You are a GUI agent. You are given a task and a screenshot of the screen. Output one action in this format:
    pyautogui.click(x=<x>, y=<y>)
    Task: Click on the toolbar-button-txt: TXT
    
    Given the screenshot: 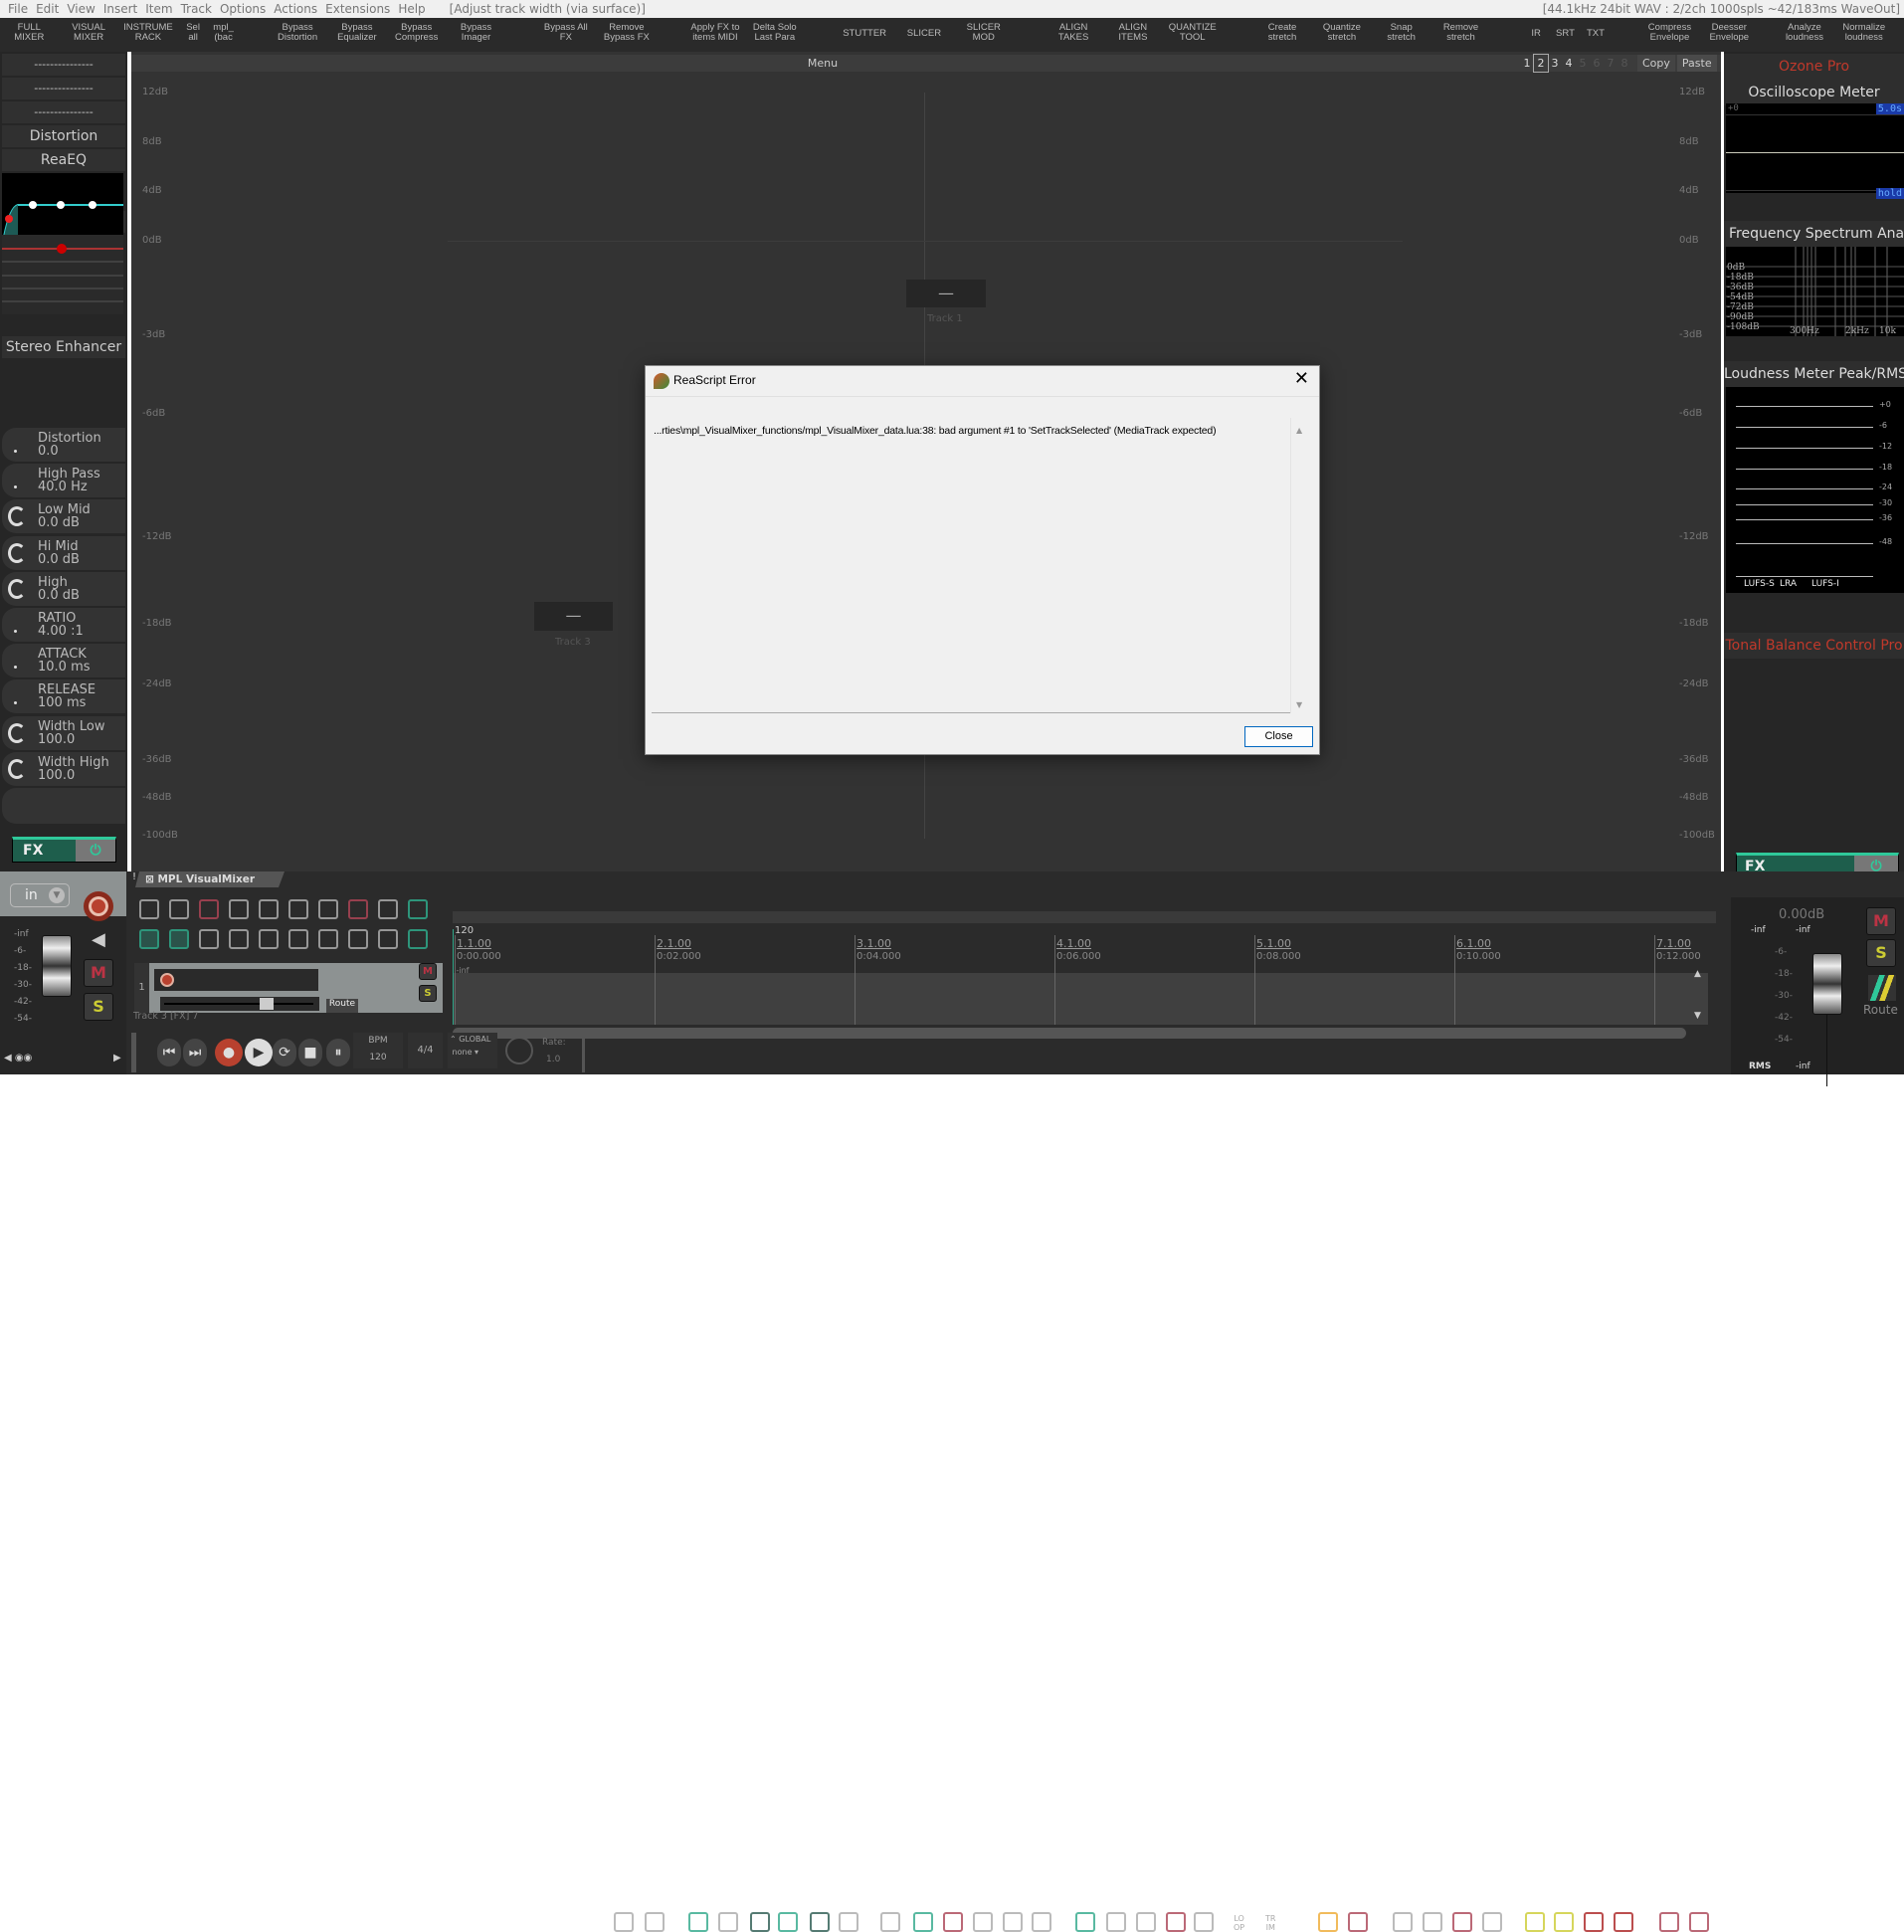 What is the action you would take?
    pyautogui.click(x=1596, y=34)
    